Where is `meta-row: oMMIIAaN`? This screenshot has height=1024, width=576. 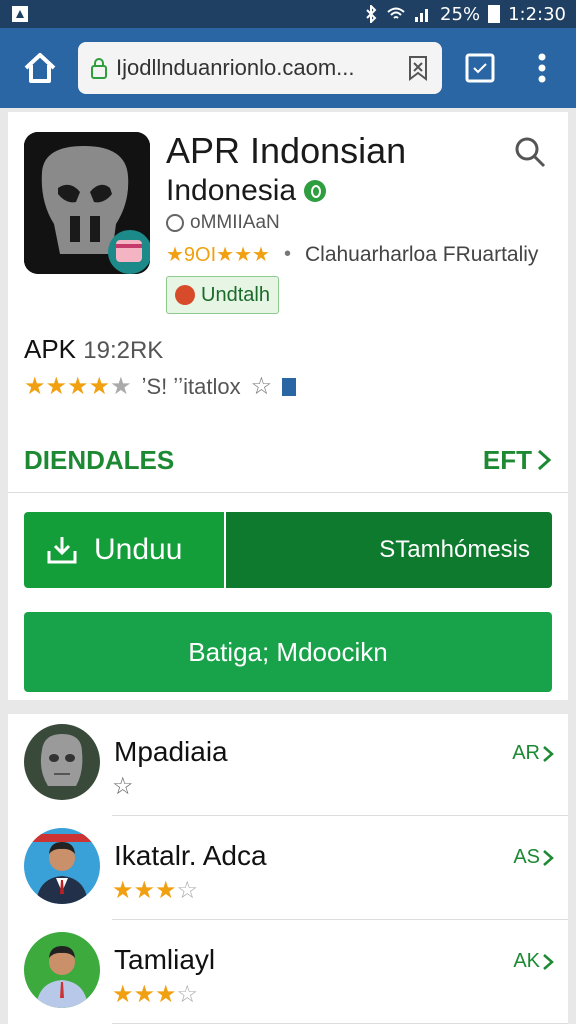 meta-row: oMMIIAaN is located at coordinates (223, 223).